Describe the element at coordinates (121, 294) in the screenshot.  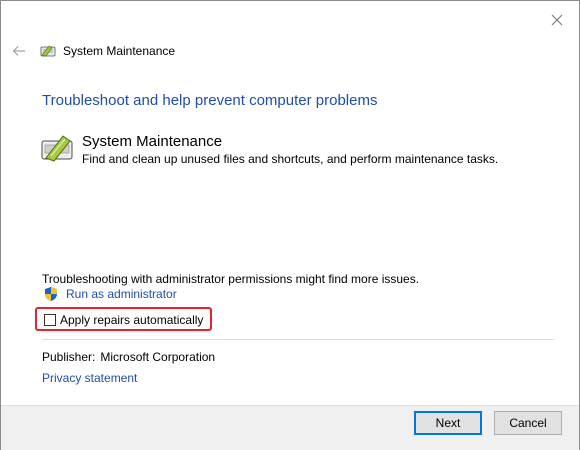
I see `run-as-administrator-link: Run as administrator` at that location.